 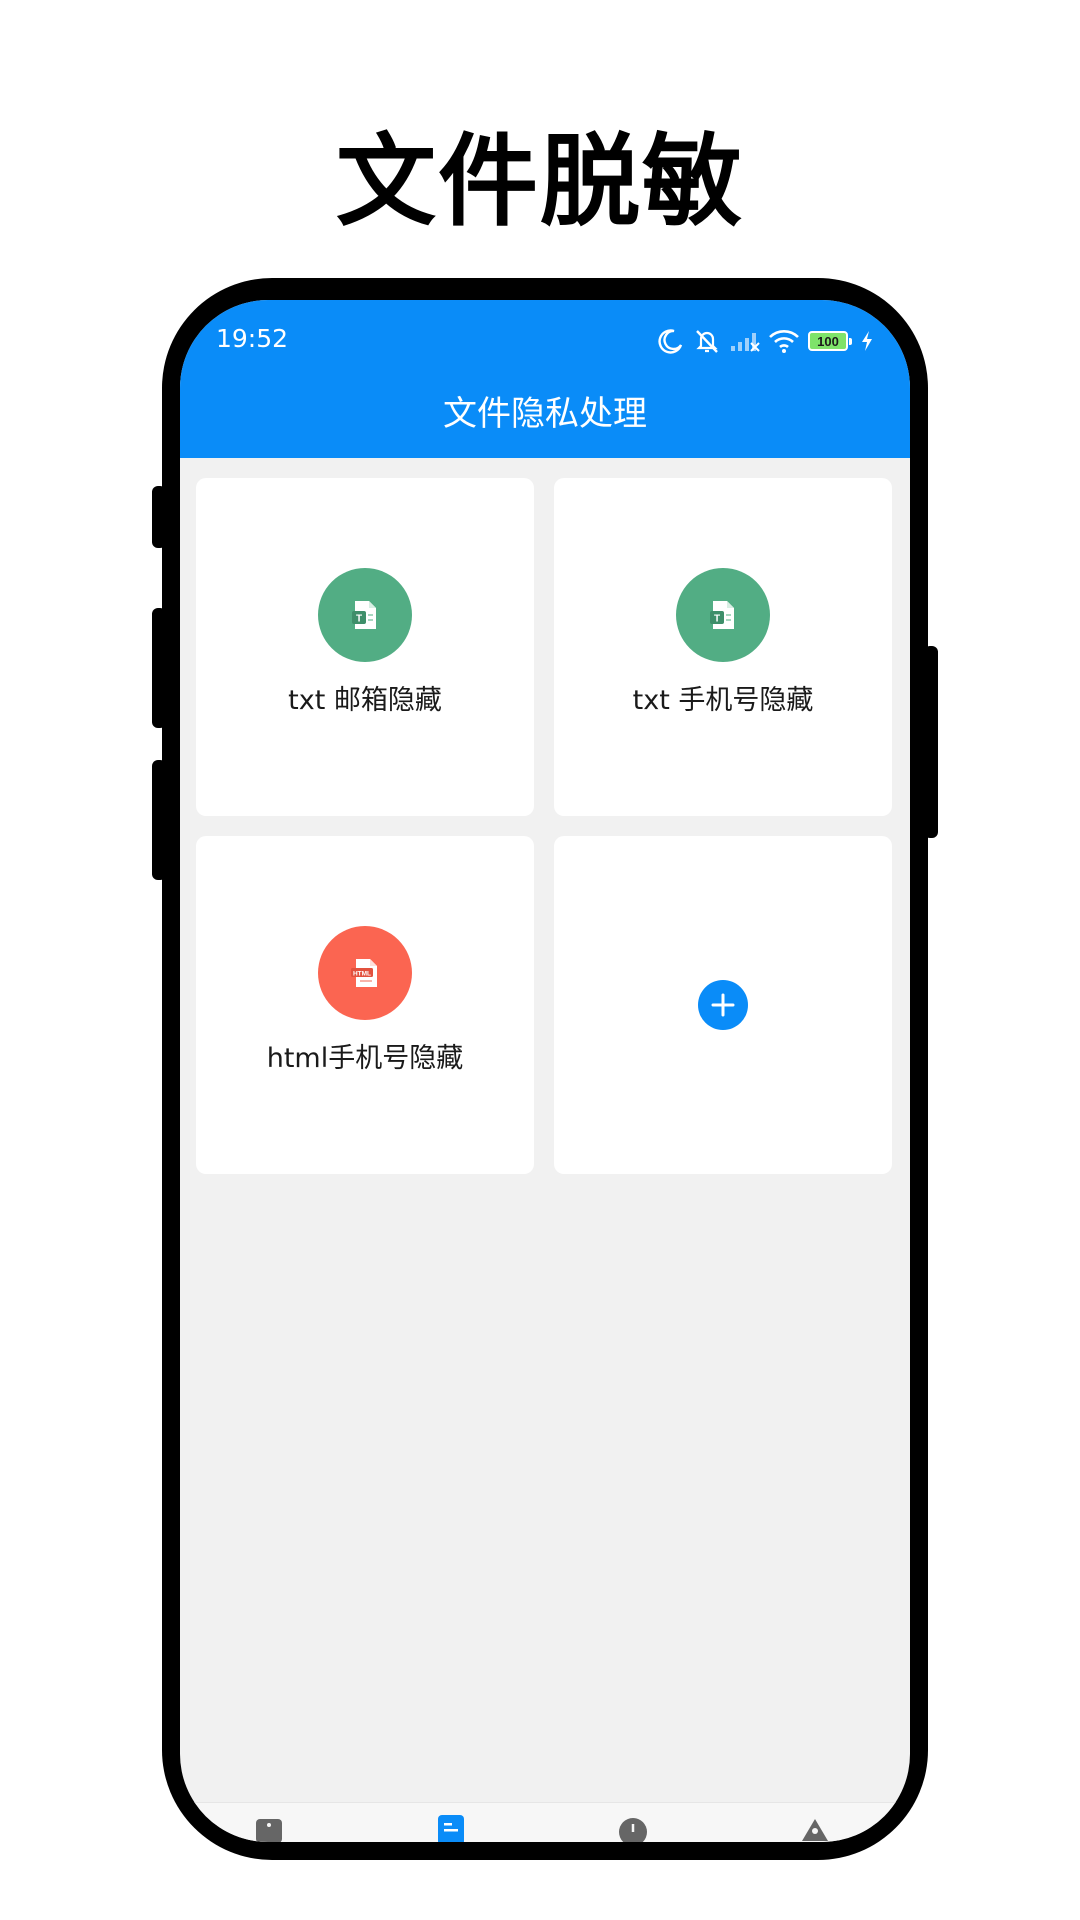 What do you see at coordinates (545, 340) in the screenshot?
I see `status-bar: 19:52 100` at bounding box center [545, 340].